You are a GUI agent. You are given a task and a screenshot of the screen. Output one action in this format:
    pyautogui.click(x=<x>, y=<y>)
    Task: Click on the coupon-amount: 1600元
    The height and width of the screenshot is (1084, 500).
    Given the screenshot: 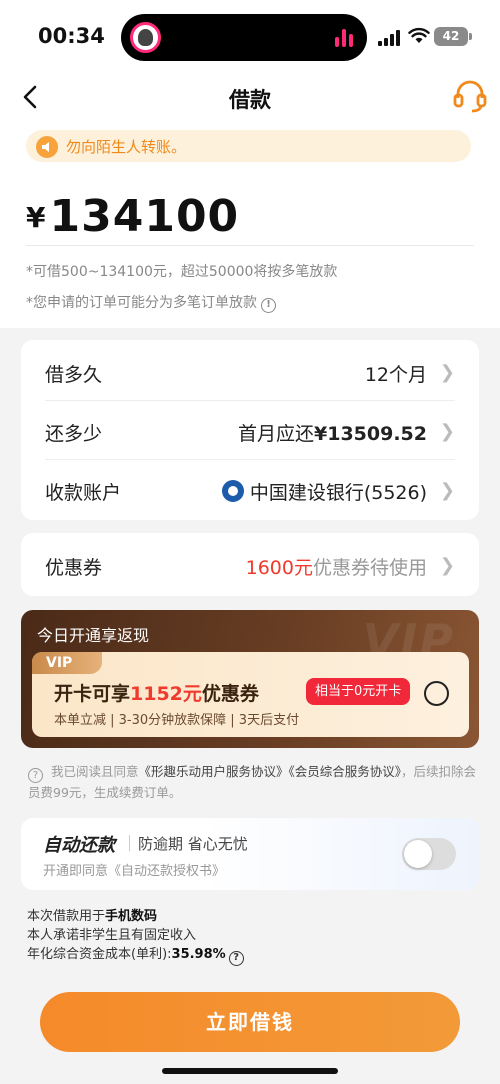 What is the action you would take?
    pyautogui.click(x=279, y=568)
    